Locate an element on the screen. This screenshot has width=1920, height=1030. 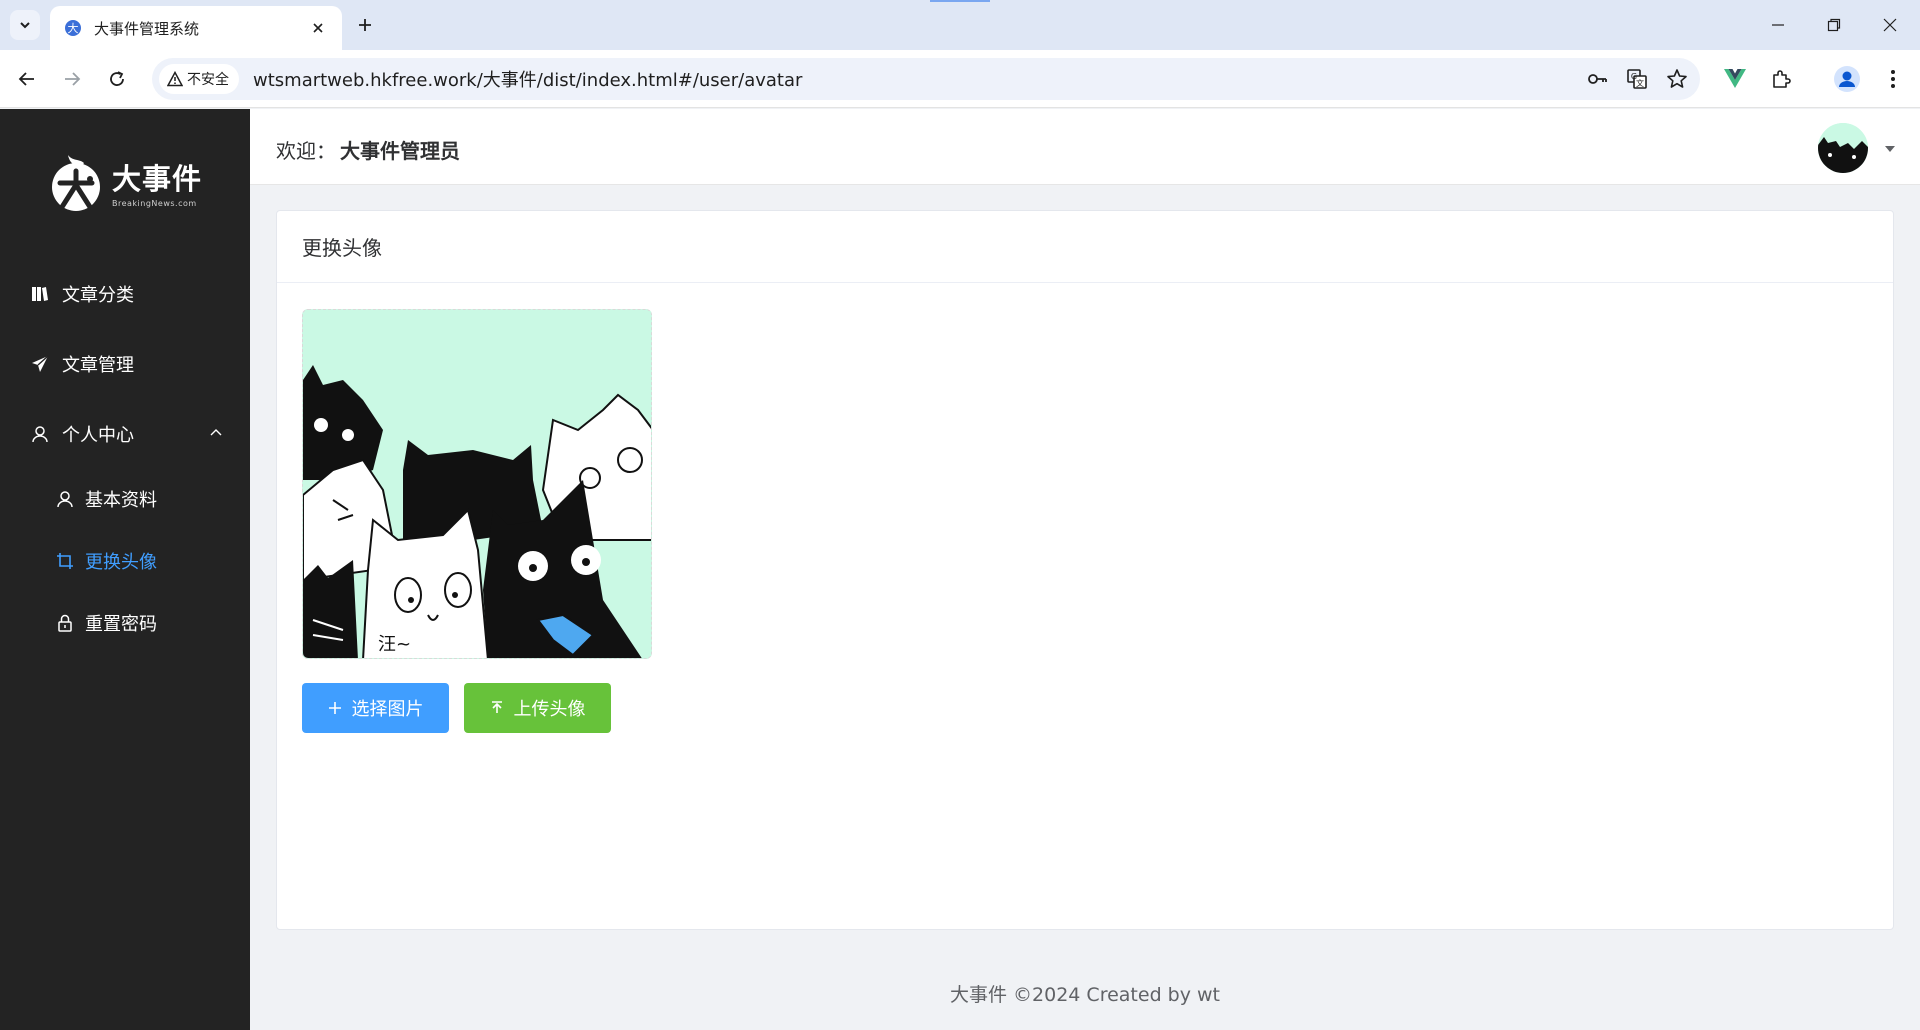
puzzle-icon is located at coordinates (1782, 79).